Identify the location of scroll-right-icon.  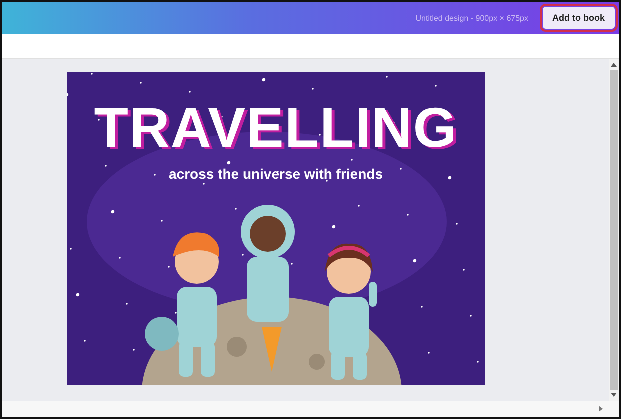
(601, 409).